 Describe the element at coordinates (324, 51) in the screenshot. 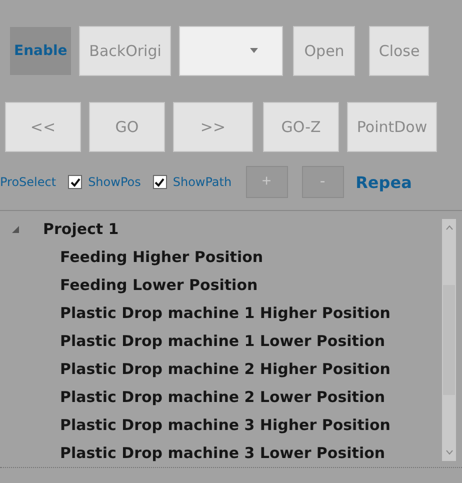

I see `toolbar-button: Open` at that location.